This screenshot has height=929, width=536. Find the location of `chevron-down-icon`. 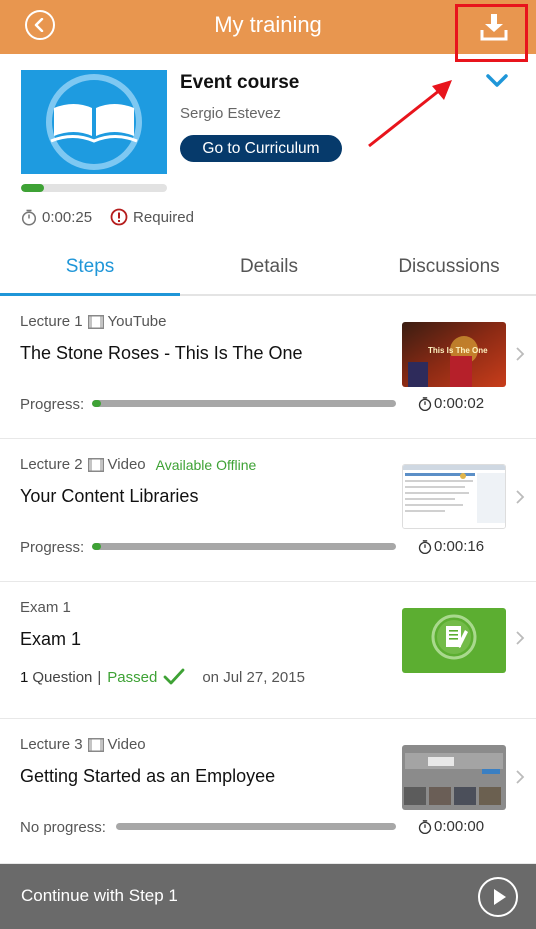

chevron-down-icon is located at coordinates (497, 81).